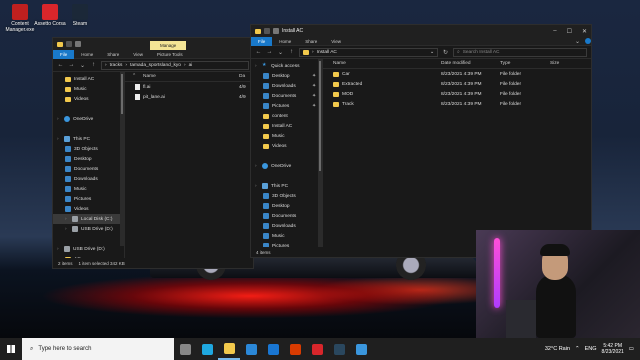  I want to click on taskbar-app-file-explorer, so click(229, 349).